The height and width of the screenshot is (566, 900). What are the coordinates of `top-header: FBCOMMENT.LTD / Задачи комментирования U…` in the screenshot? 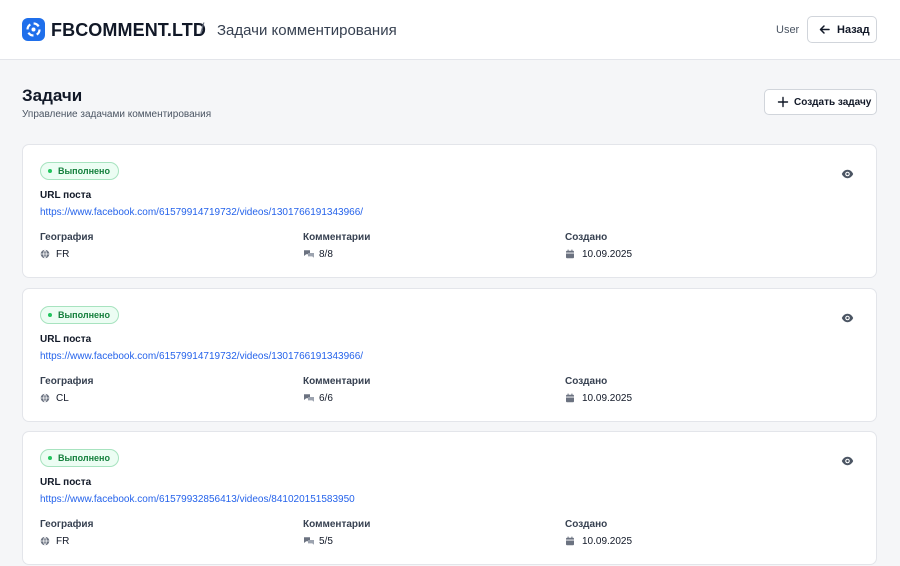 It's located at (450, 30).